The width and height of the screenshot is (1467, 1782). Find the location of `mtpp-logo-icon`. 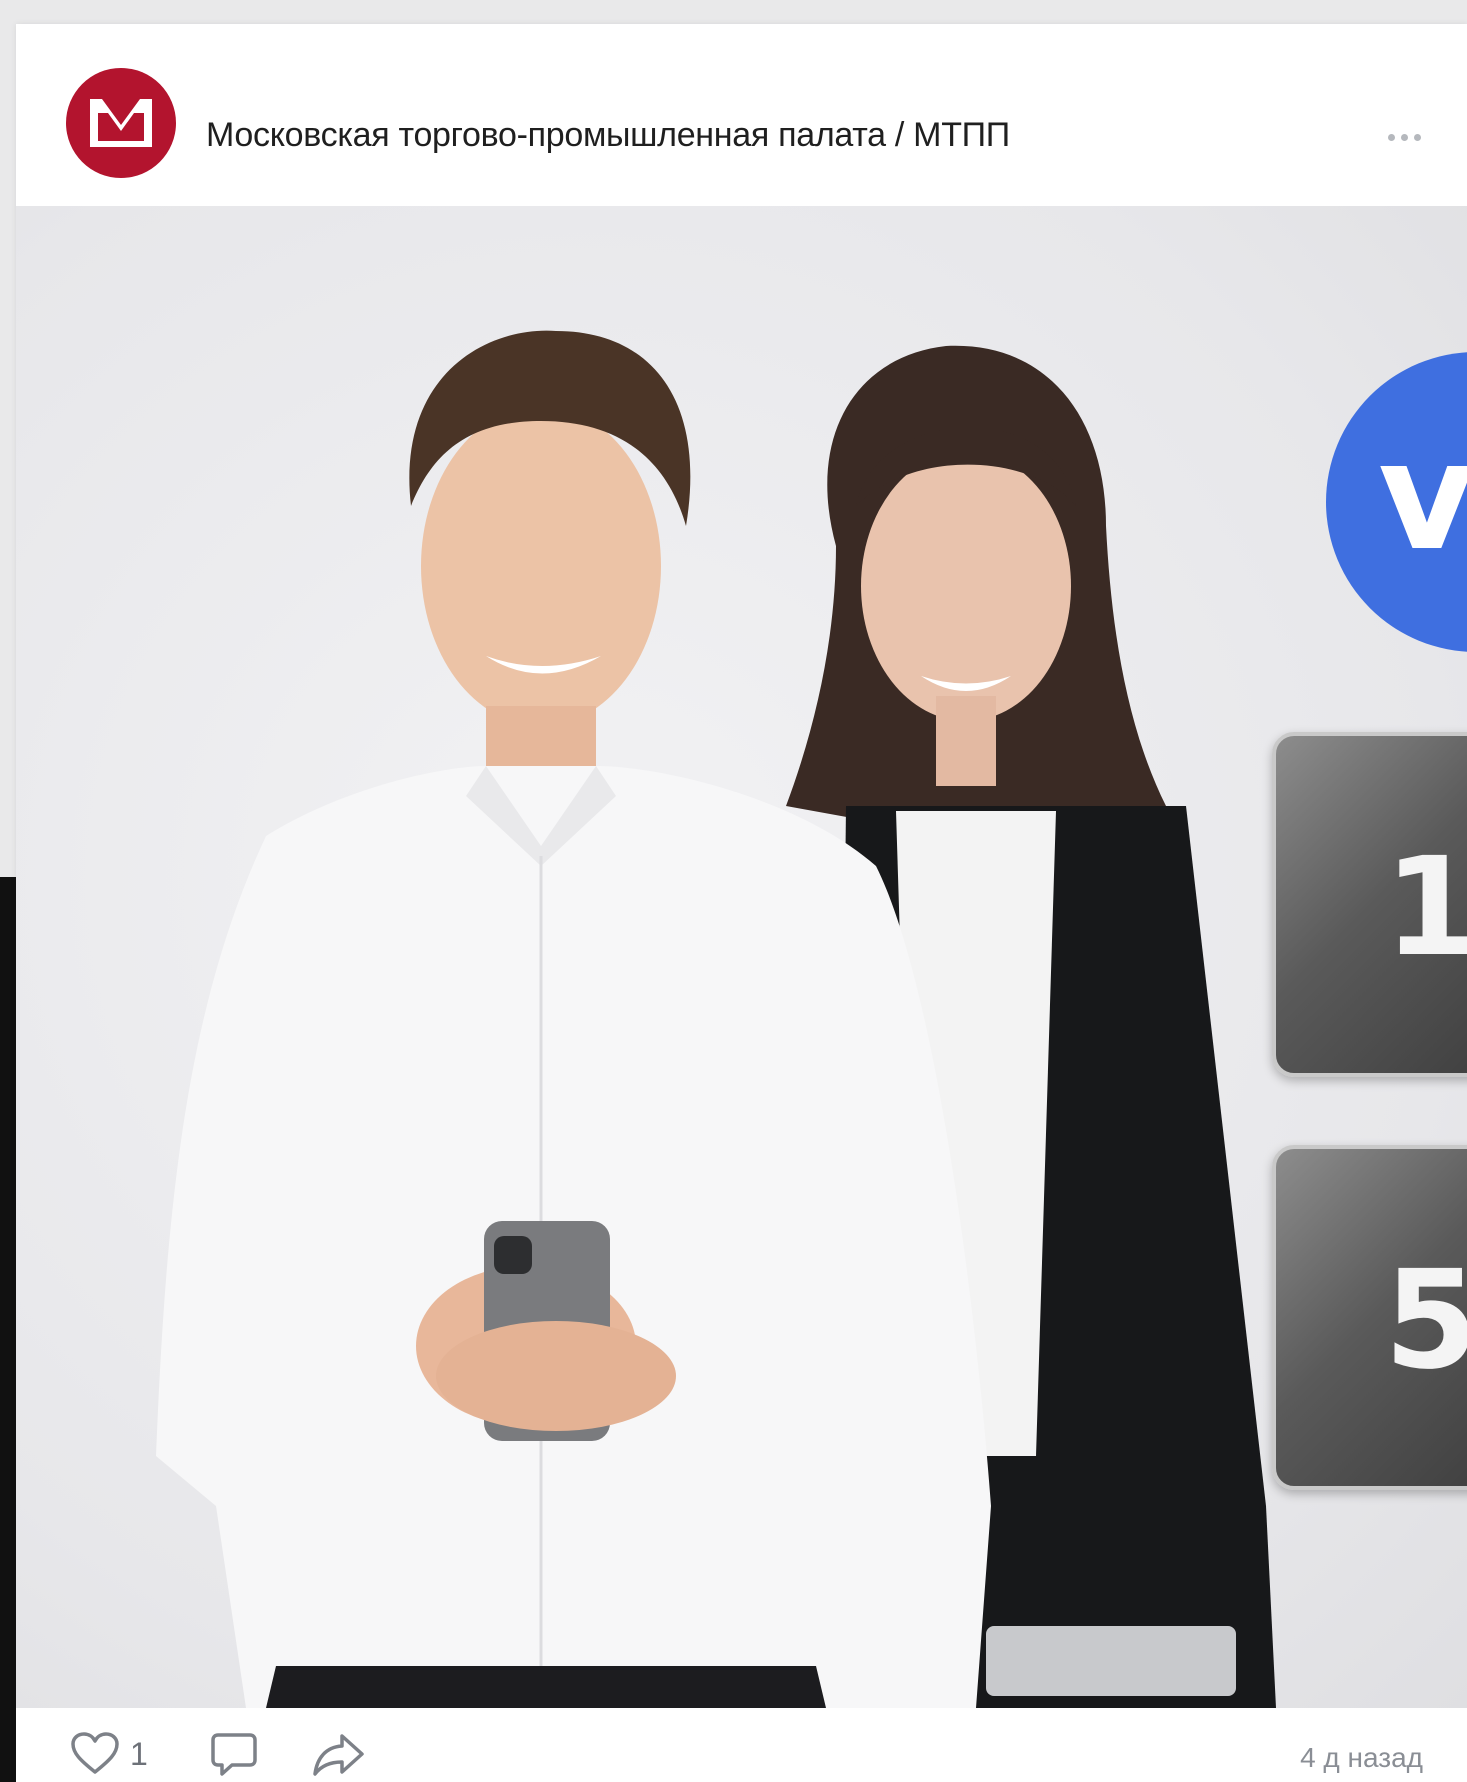

mtpp-logo-icon is located at coordinates (121, 123).